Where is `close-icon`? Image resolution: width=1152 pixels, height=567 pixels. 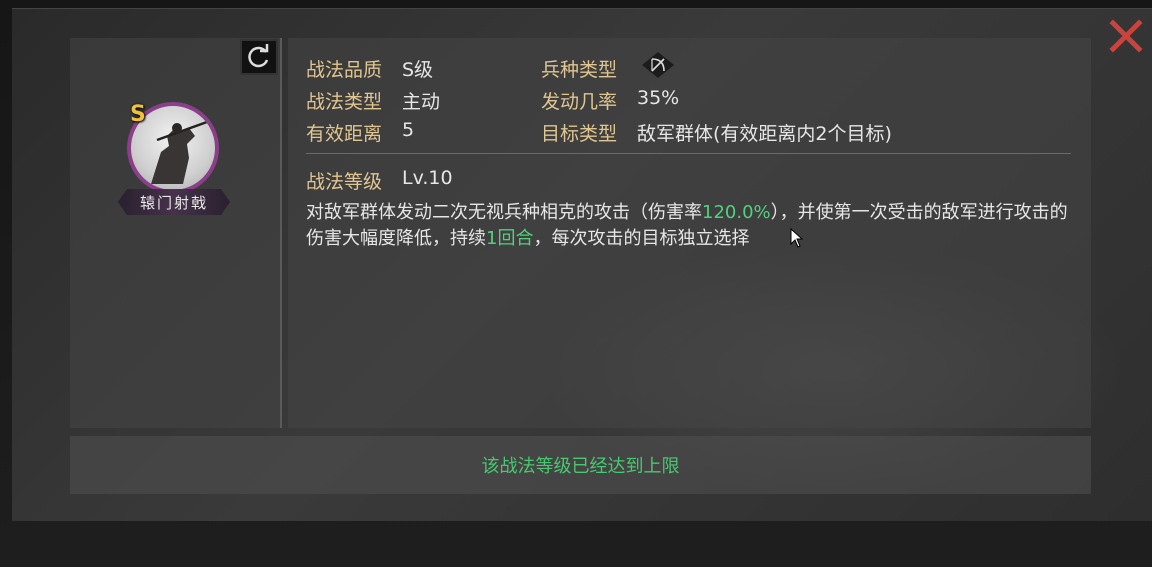
close-icon is located at coordinates (1126, 36).